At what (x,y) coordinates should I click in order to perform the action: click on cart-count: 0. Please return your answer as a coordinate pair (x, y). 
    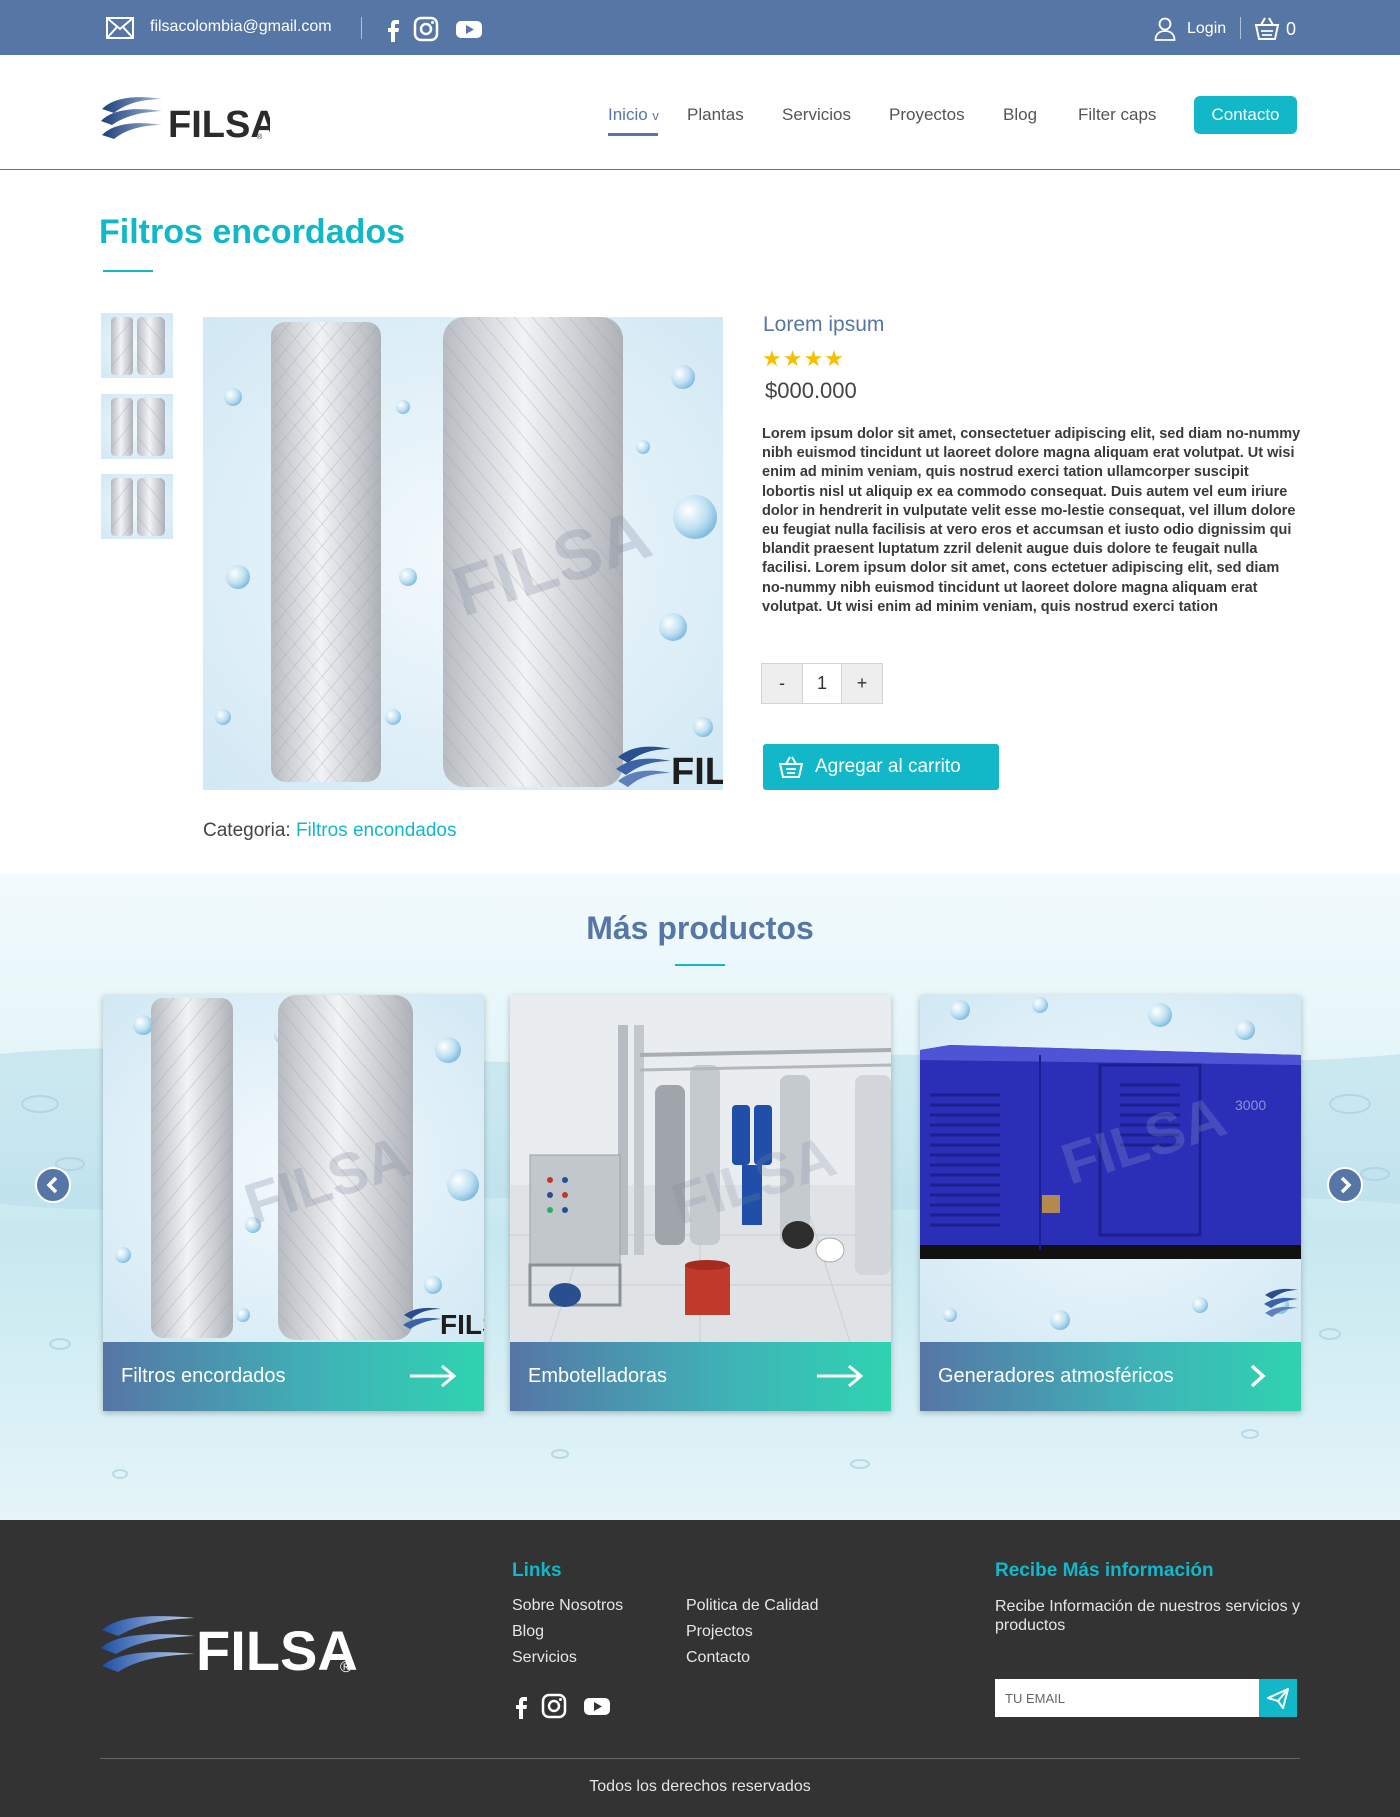
    Looking at the image, I should click on (1291, 29).